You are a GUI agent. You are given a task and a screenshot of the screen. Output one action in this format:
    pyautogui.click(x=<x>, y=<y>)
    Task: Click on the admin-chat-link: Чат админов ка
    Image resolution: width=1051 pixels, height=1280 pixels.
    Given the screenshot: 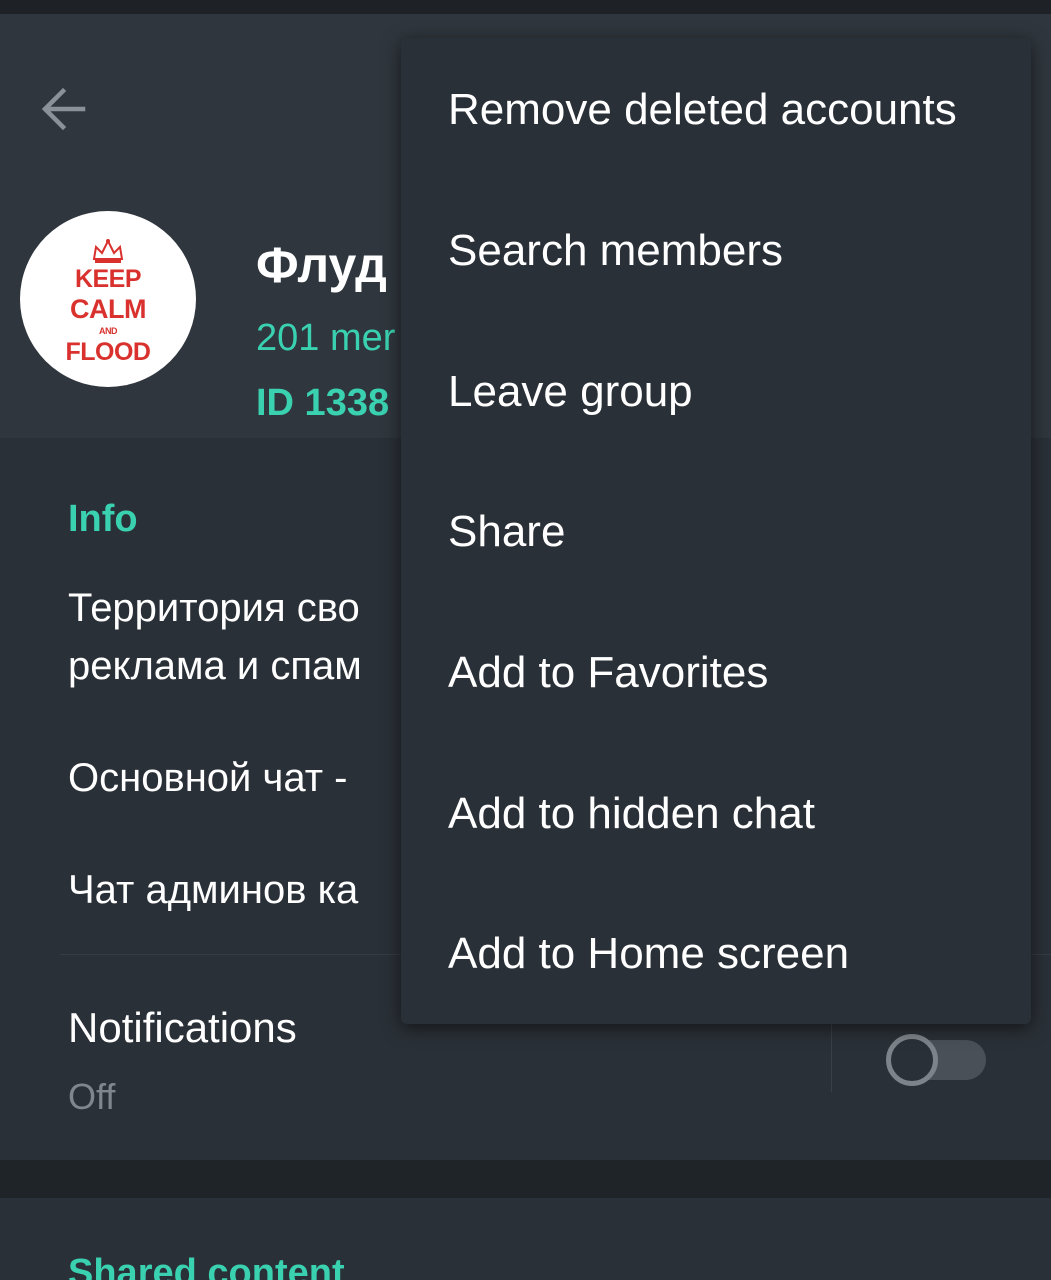 What is the action you would take?
    pyautogui.click(x=213, y=890)
    